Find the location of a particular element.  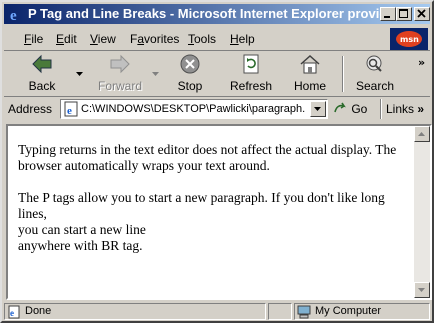

home-icon is located at coordinates (310, 64).